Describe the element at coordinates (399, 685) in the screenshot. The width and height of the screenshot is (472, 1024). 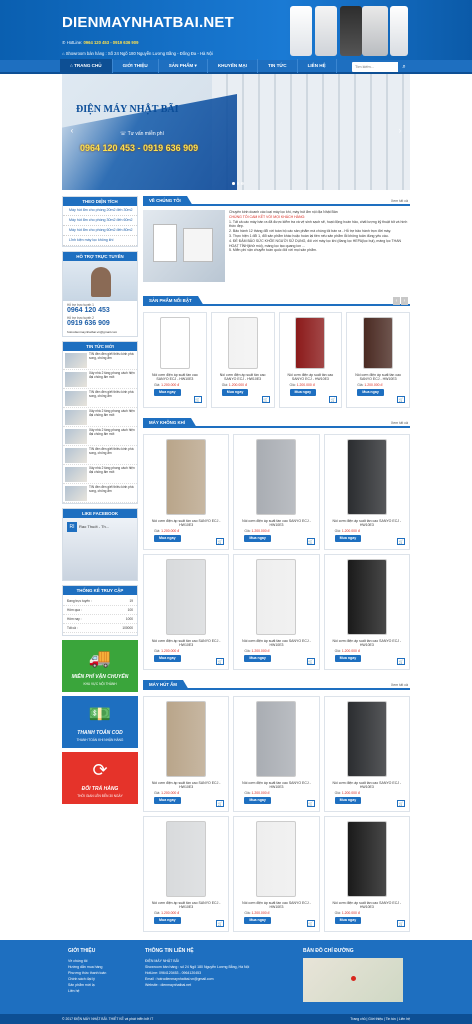
I see `dehumidifier-more-link: Xem tất cả` at that location.